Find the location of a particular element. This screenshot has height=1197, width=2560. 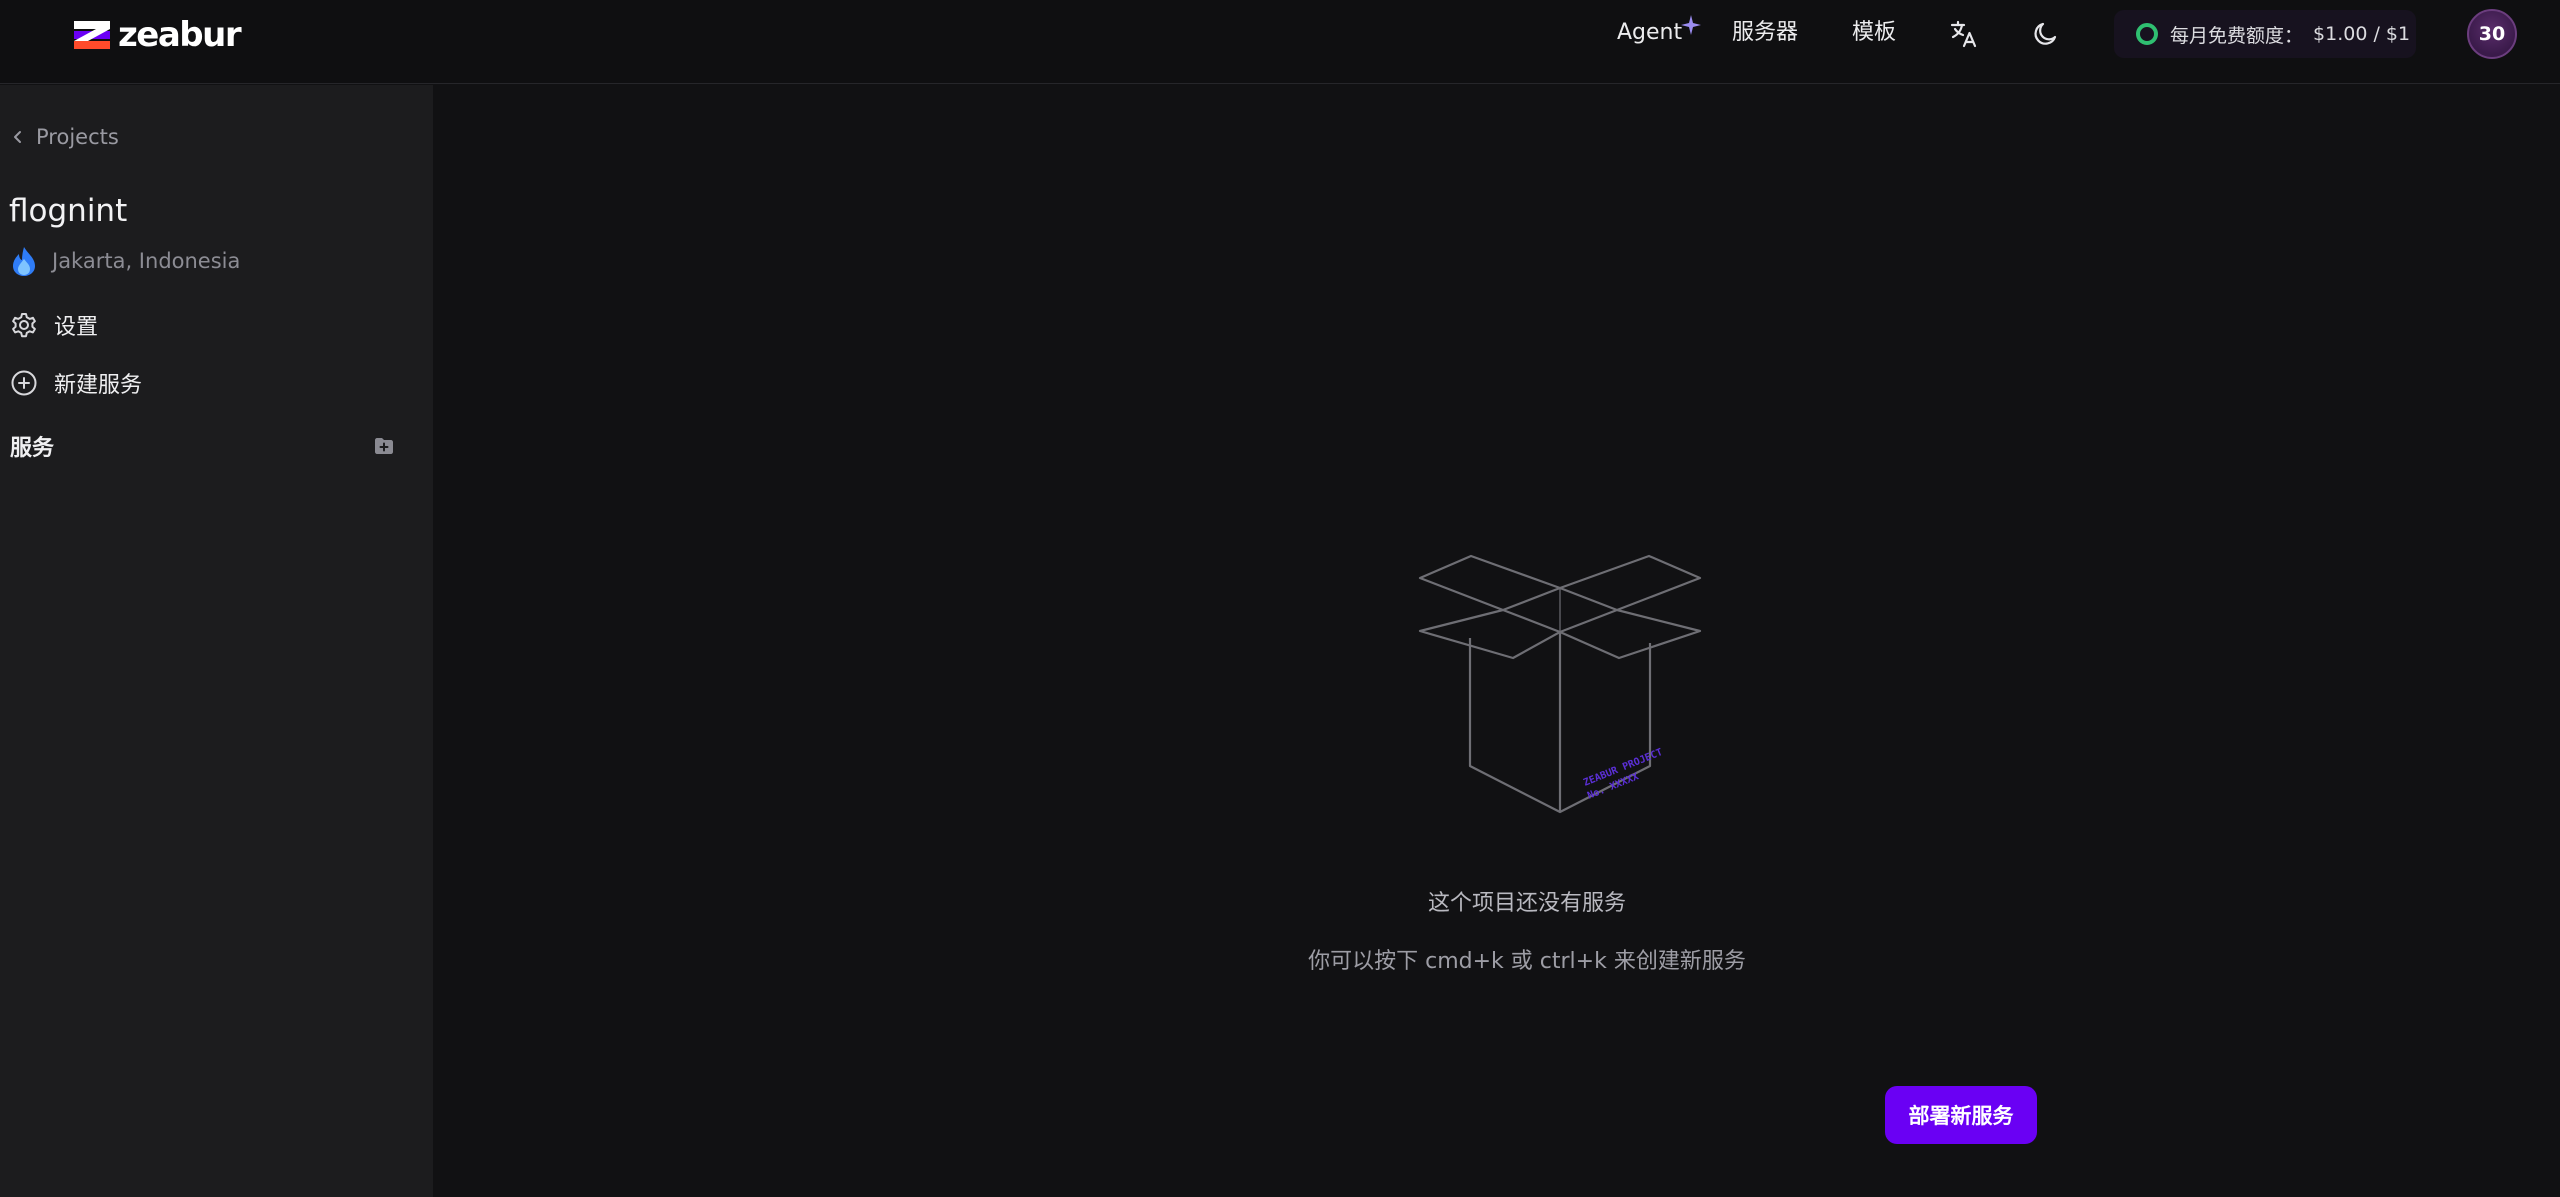

sparkle-icon is located at coordinates (1691, 25).